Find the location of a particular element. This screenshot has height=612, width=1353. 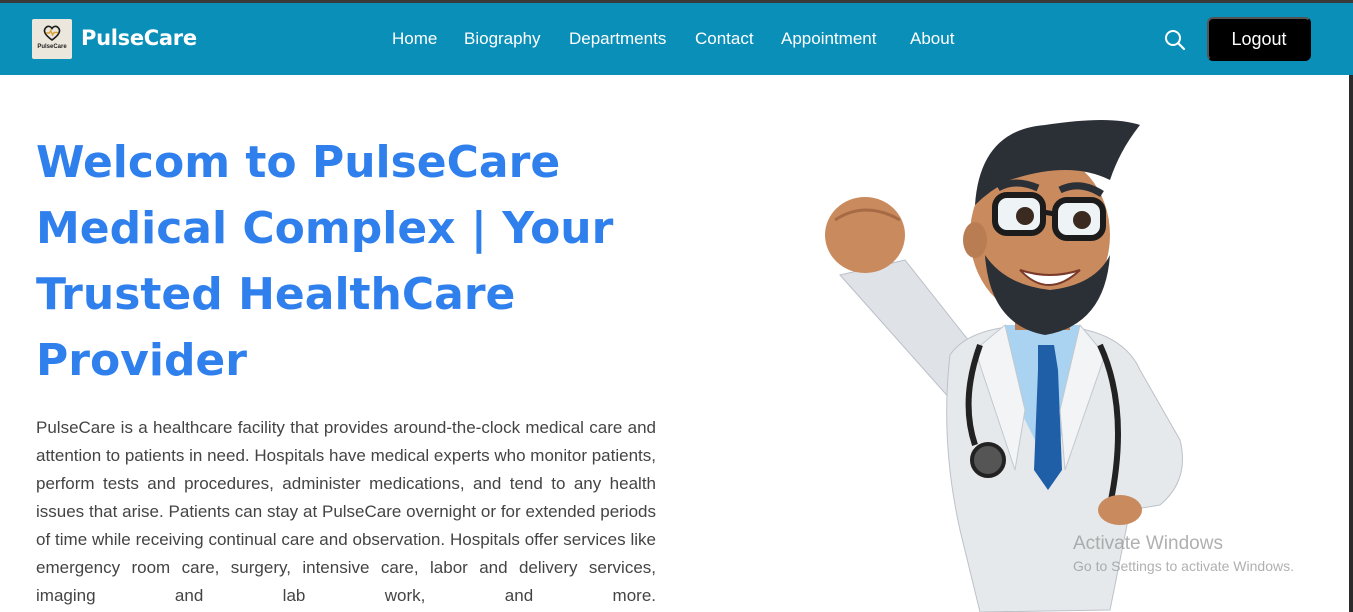

activate-windows-subtitle: Go to Settings to activate Windows. is located at coordinates (1183, 566).